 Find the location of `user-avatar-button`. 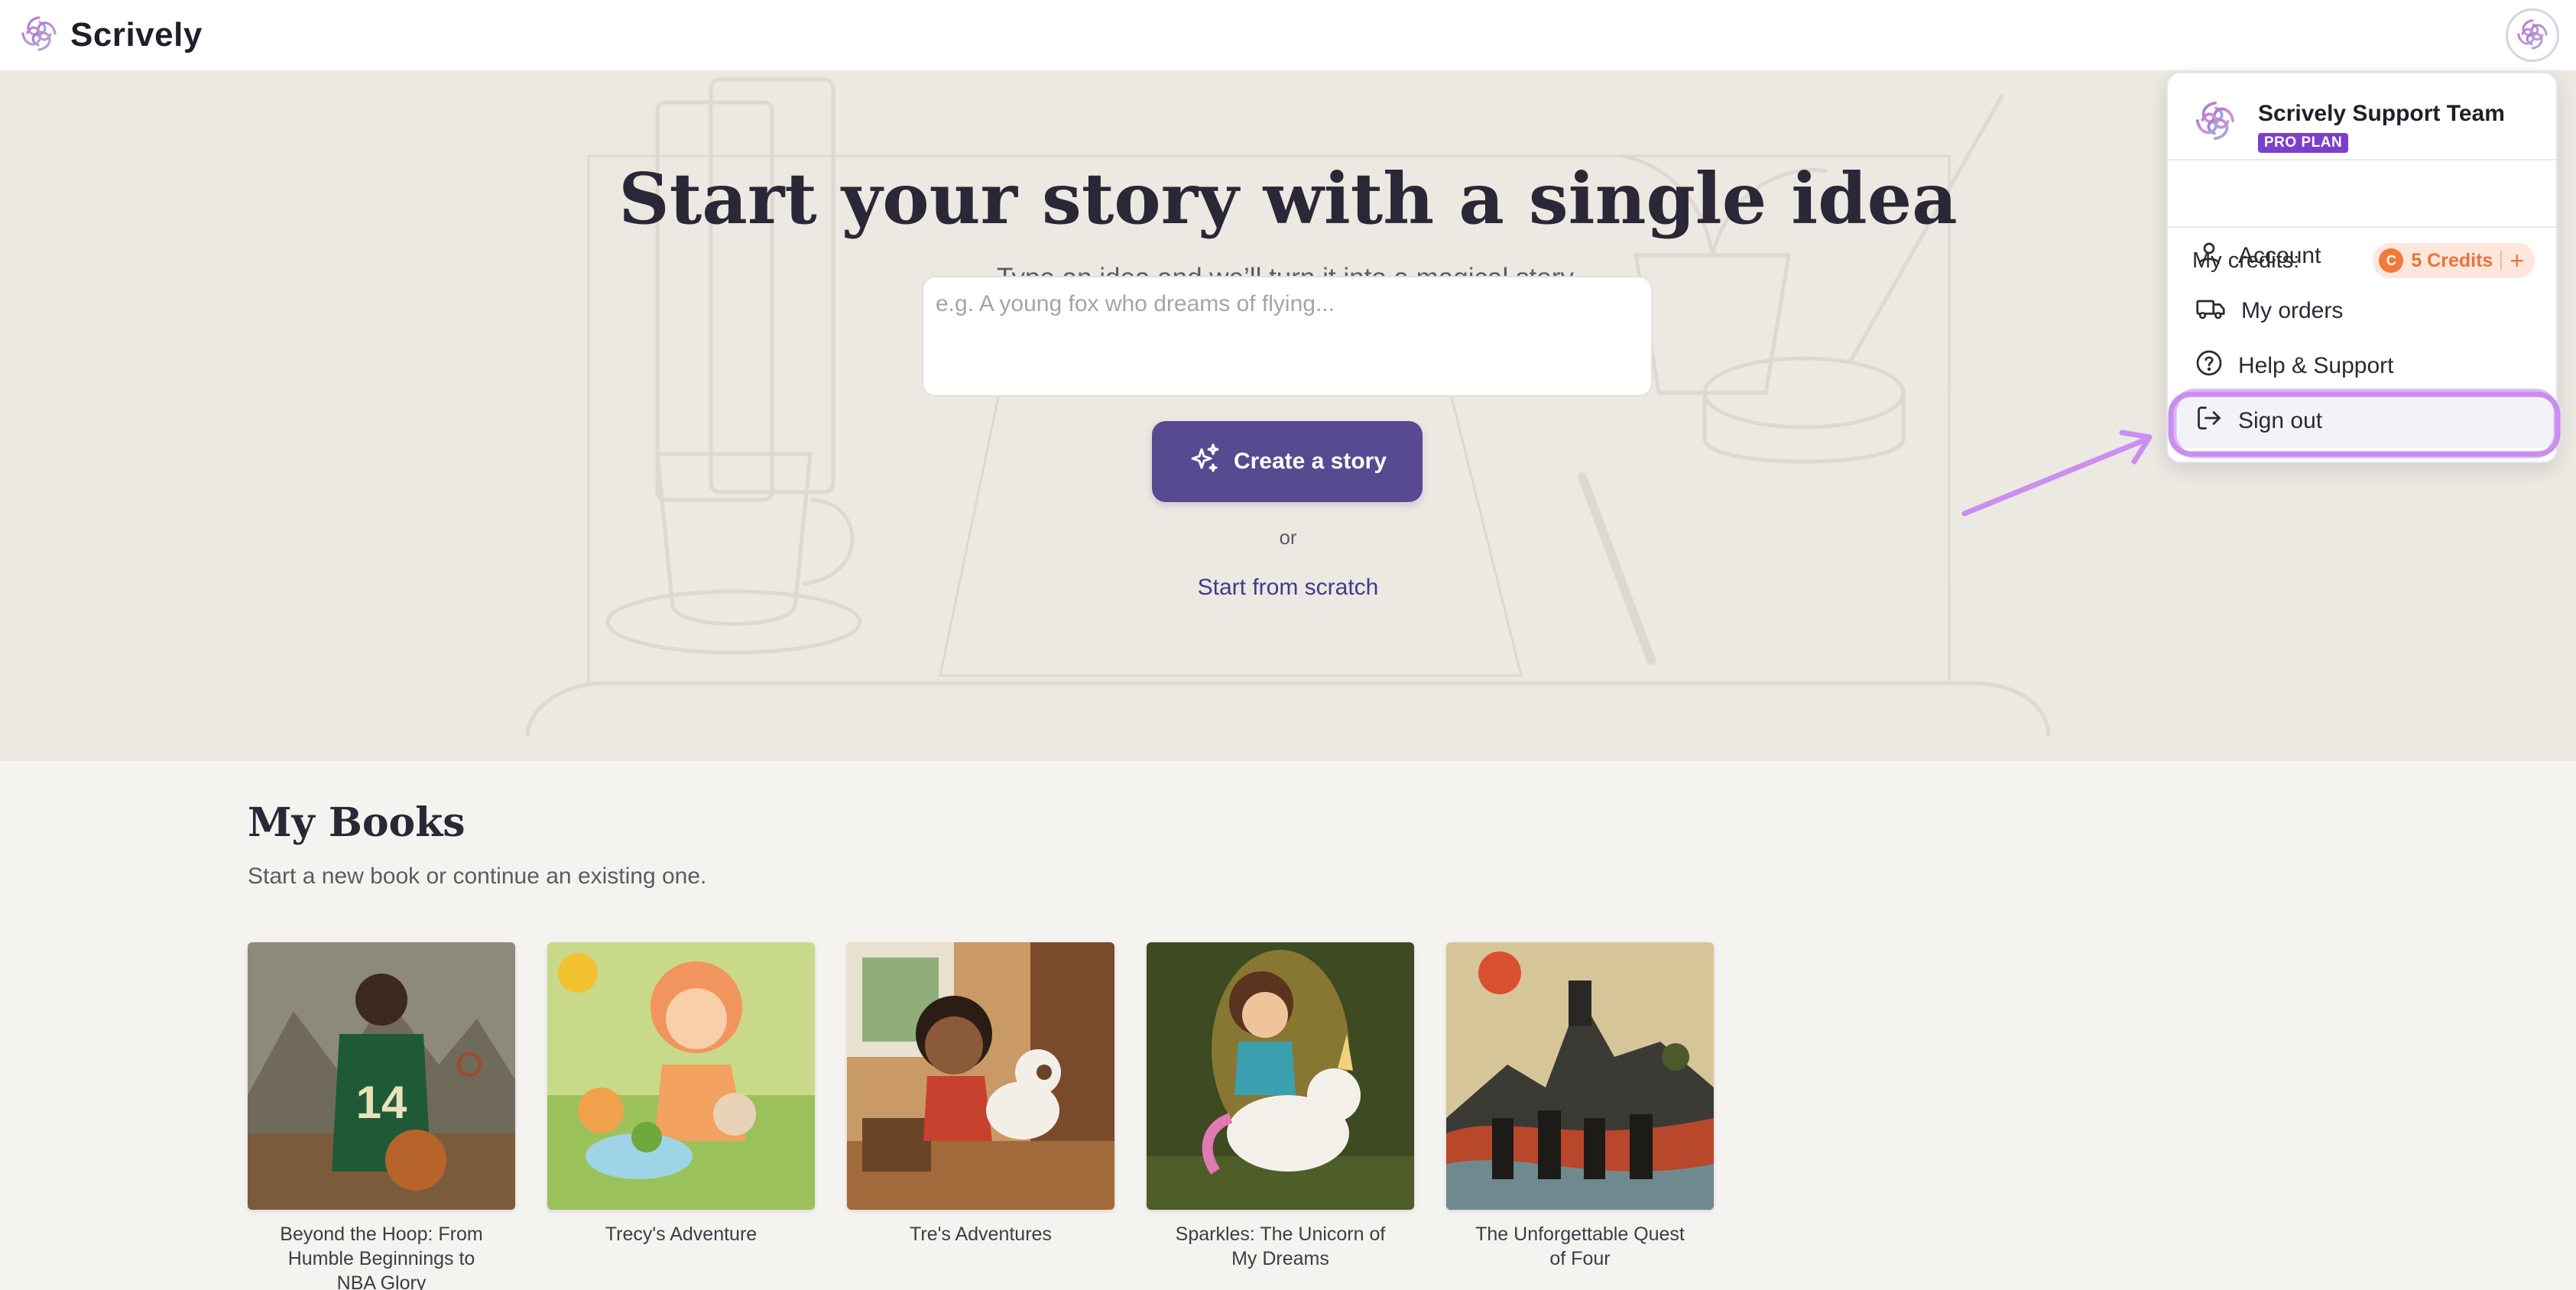

user-avatar-button is located at coordinates (2532, 35).